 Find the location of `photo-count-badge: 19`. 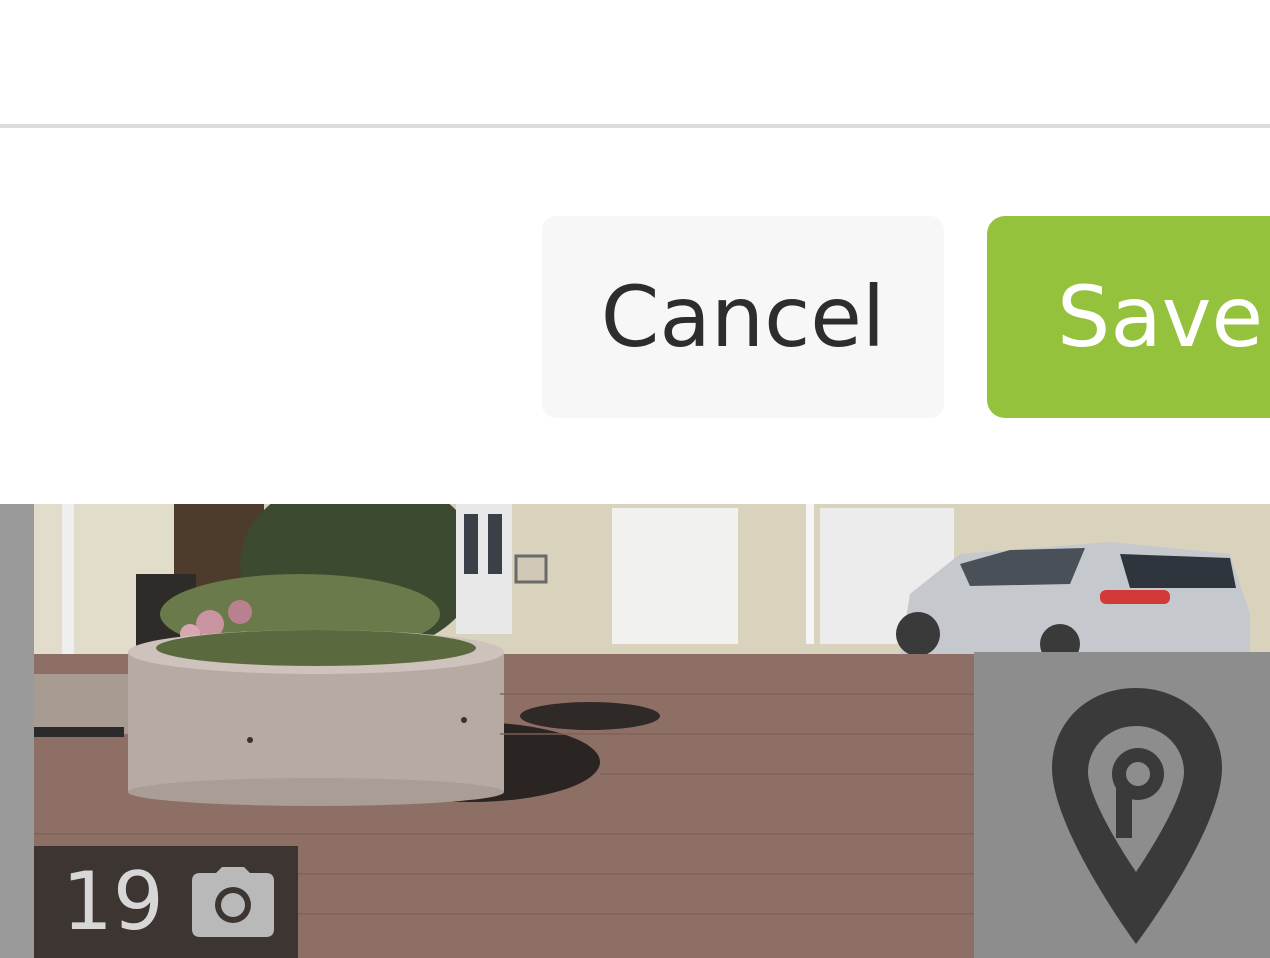

photo-count-badge: 19 is located at coordinates (166, 902).